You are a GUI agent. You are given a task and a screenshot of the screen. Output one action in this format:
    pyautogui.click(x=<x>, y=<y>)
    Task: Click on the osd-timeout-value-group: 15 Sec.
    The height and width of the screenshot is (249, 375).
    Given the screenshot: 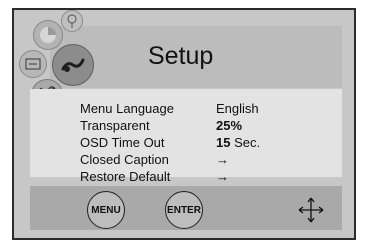 What is the action you would take?
    pyautogui.click(x=238, y=142)
    